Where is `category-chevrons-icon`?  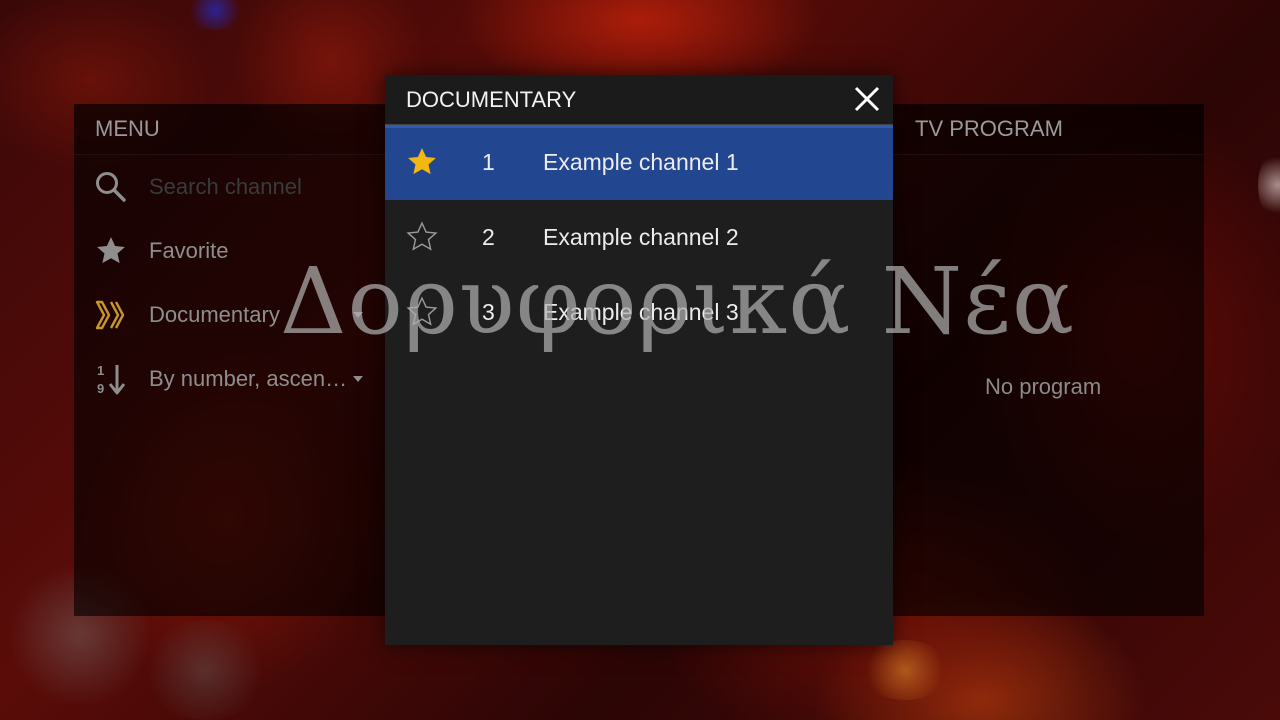 category-chevrons-icon is located at coordinates (111, 315).